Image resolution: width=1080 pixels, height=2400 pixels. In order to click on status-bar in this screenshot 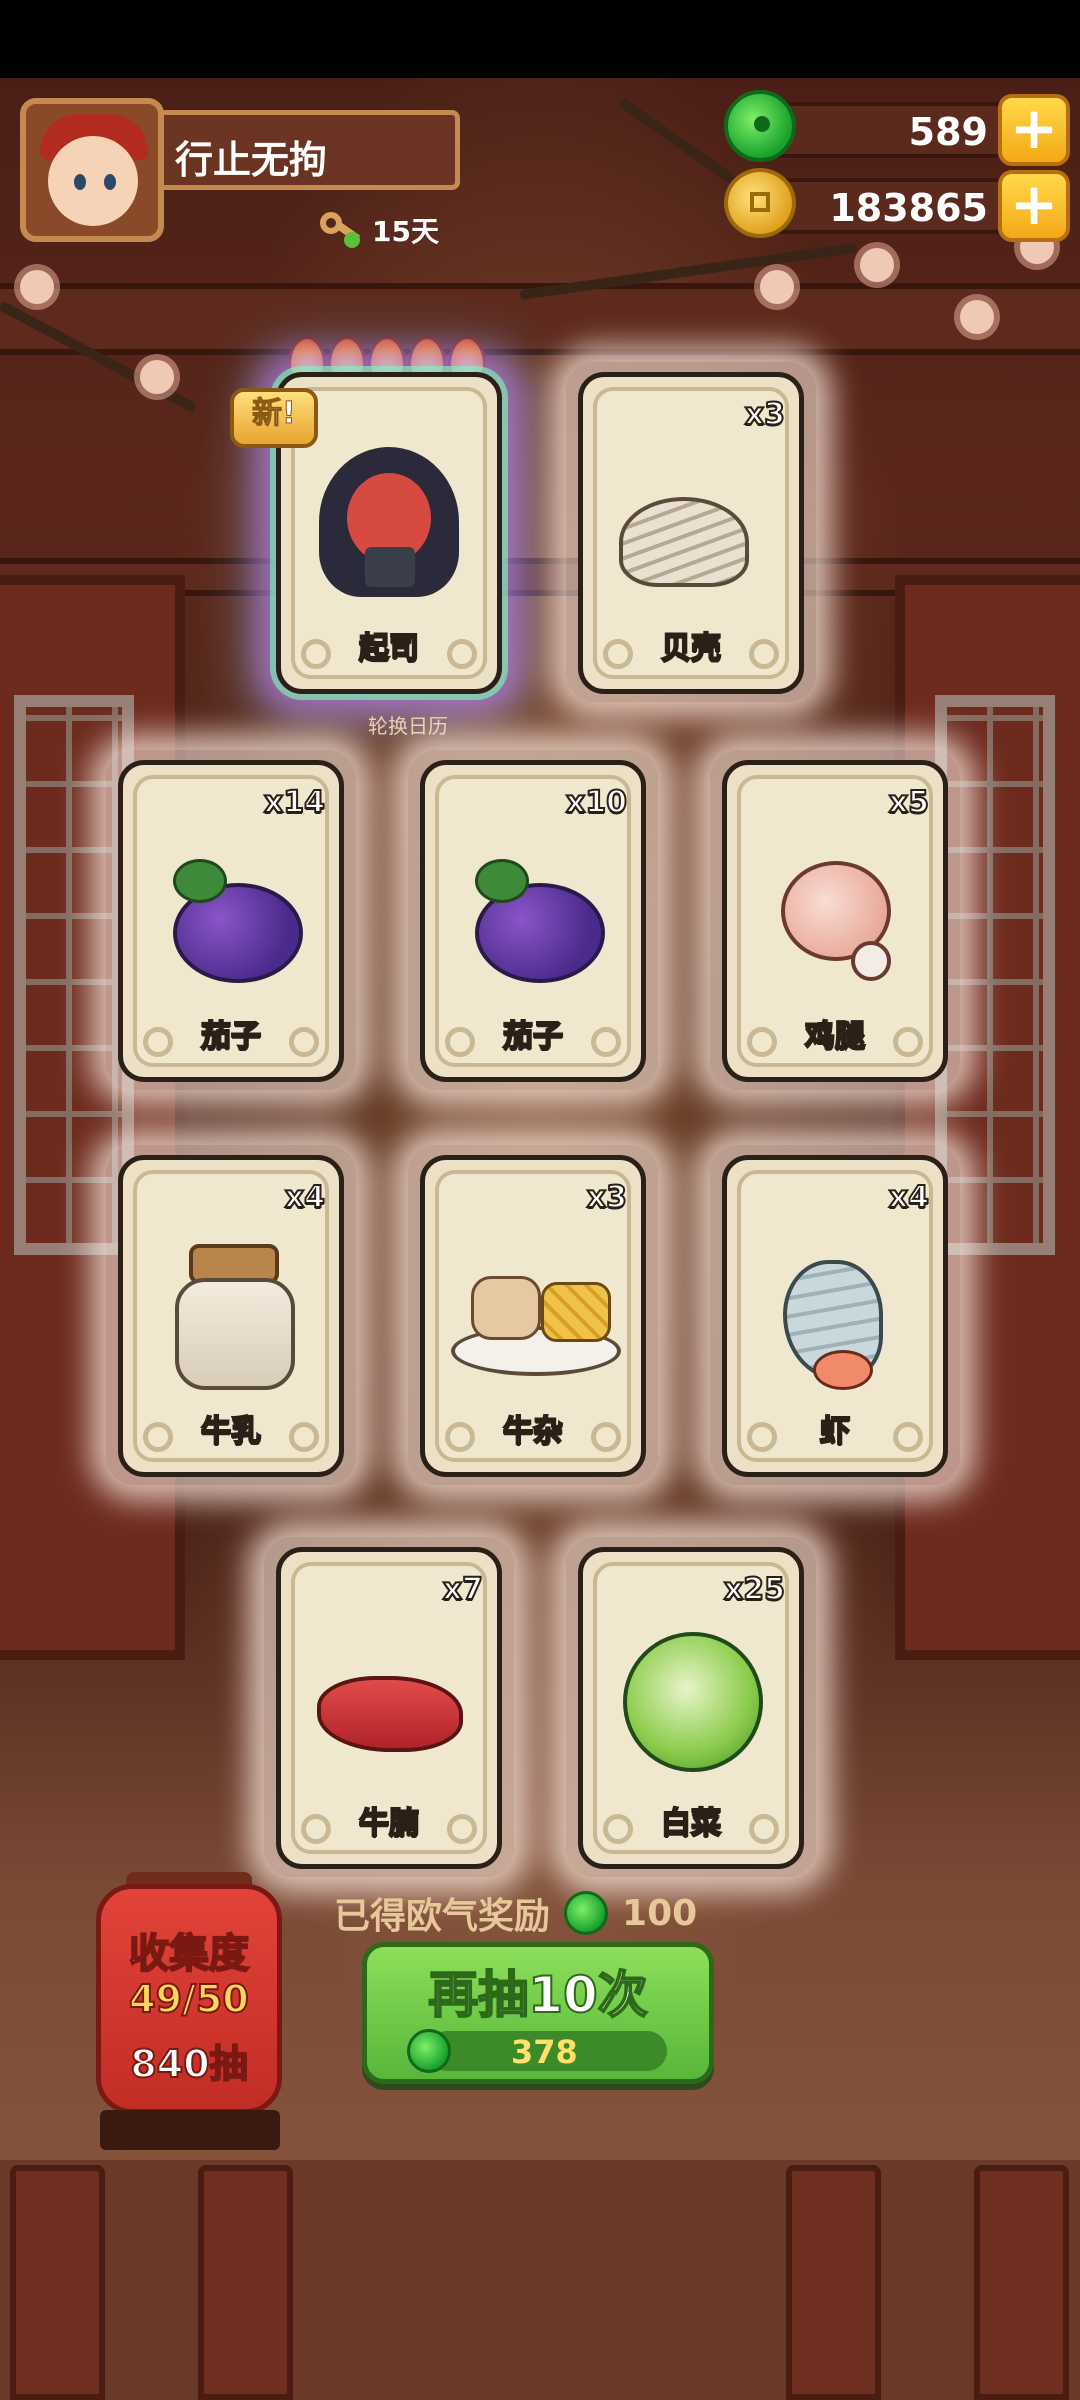, I will do `click(540, 39)`.